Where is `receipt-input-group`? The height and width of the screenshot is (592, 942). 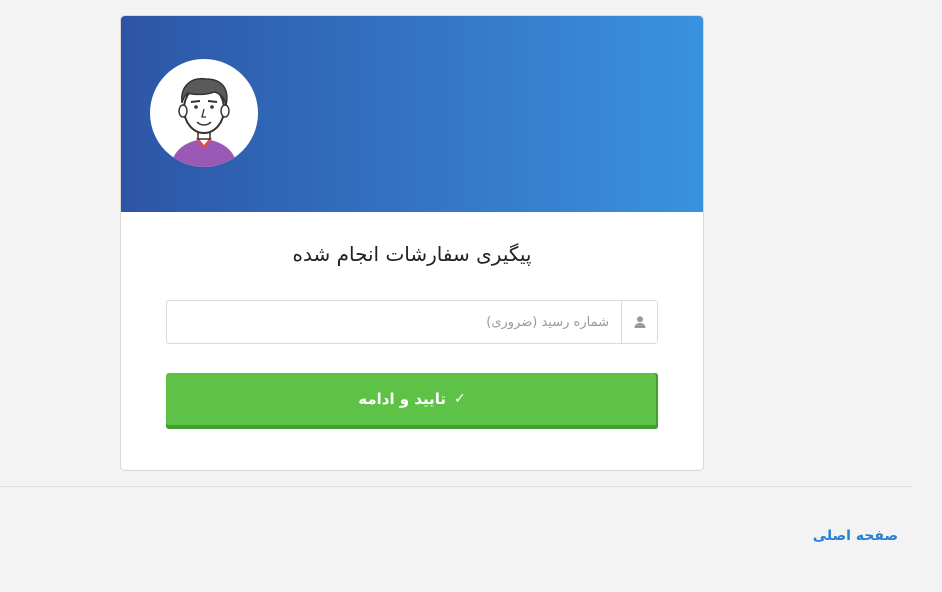
receipt-input-group is located at coordinates (412, 322).